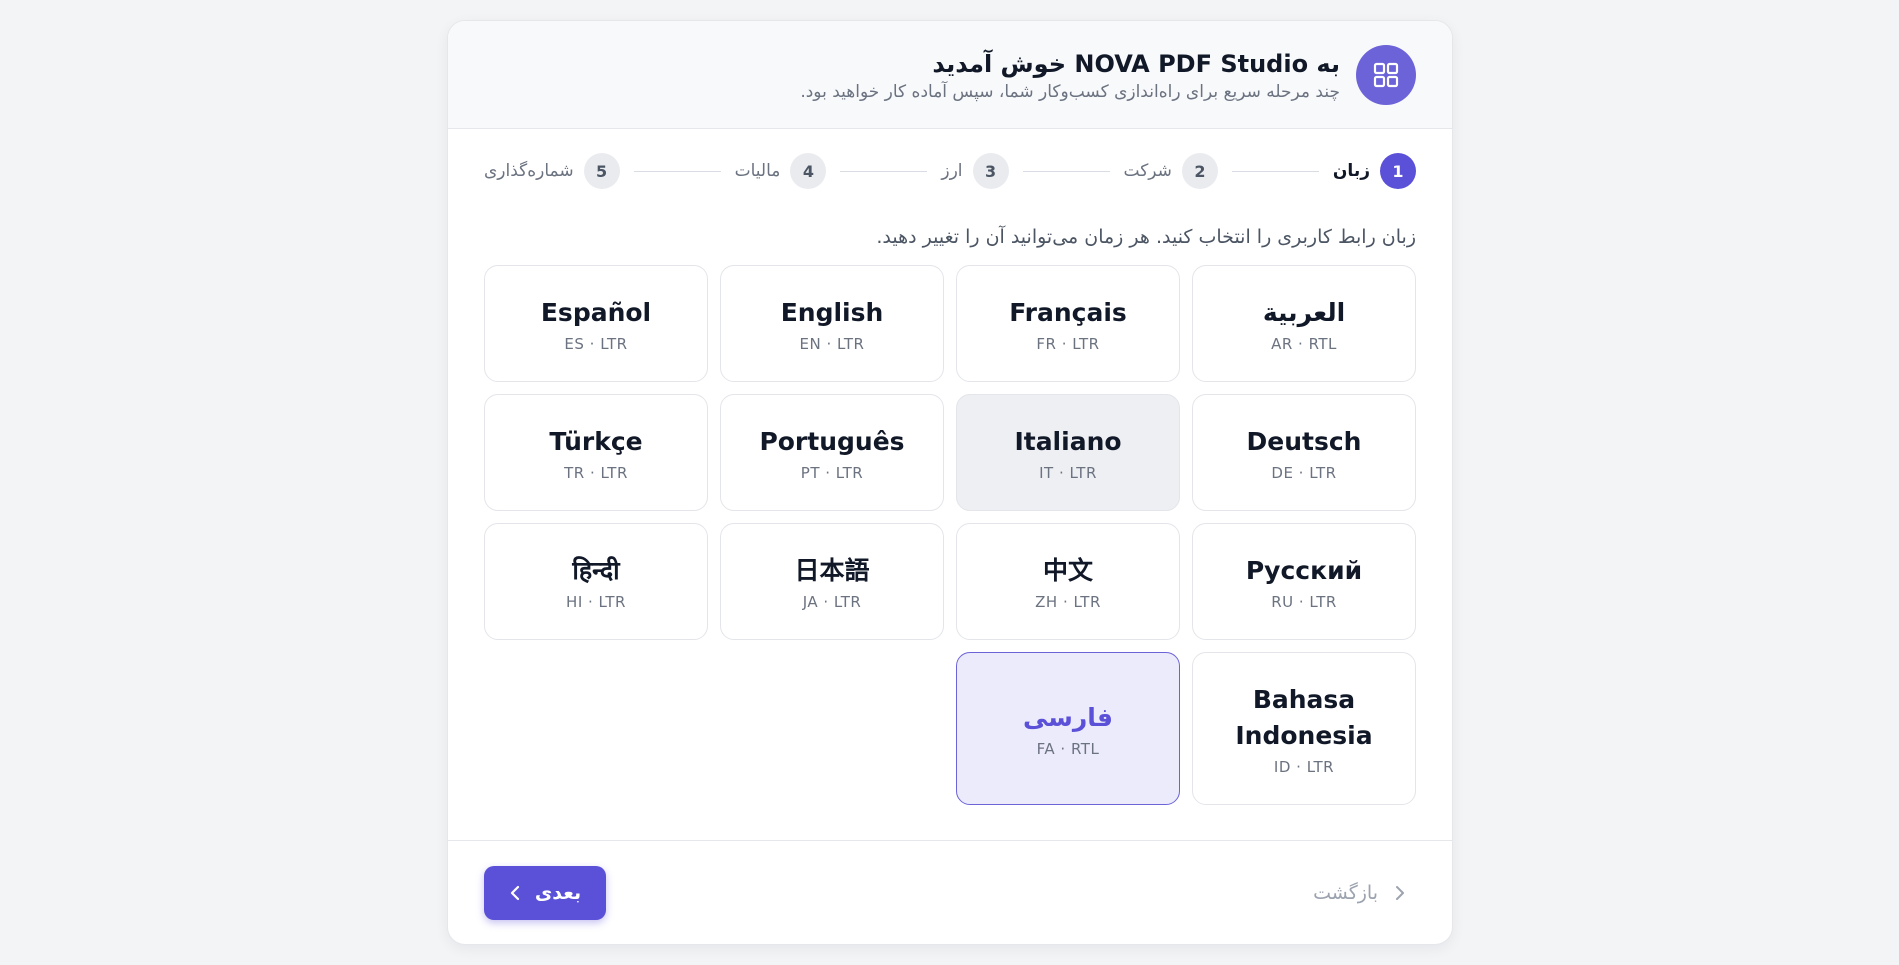 Image resolution: width=1899 pixels, height=965 pixels. I want to click on language-code: FR · LTR, so click(1068, 343).